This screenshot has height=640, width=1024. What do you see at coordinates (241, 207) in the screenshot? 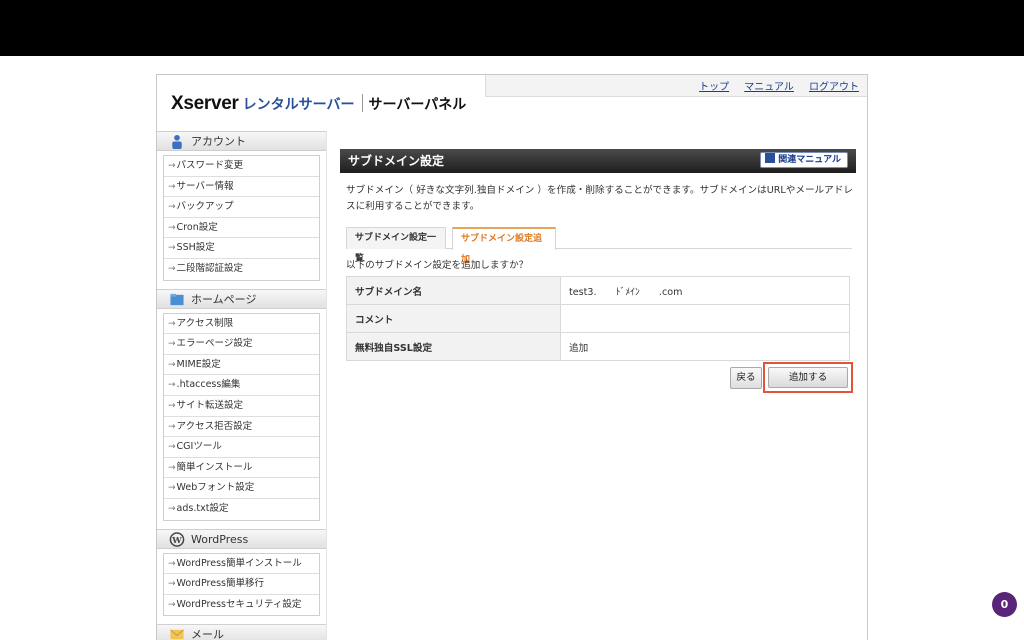
I see `sidebar-item-backup: →バックアップ` at bounding box center [241, 207].